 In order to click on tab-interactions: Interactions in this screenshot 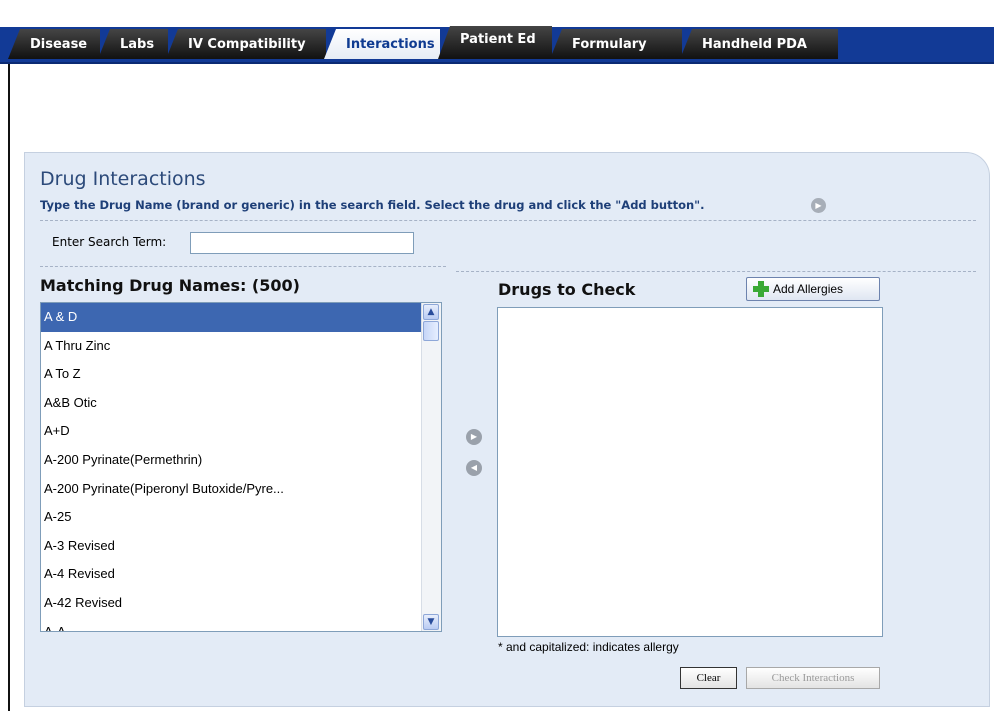, I will do `click(382, 44)`.